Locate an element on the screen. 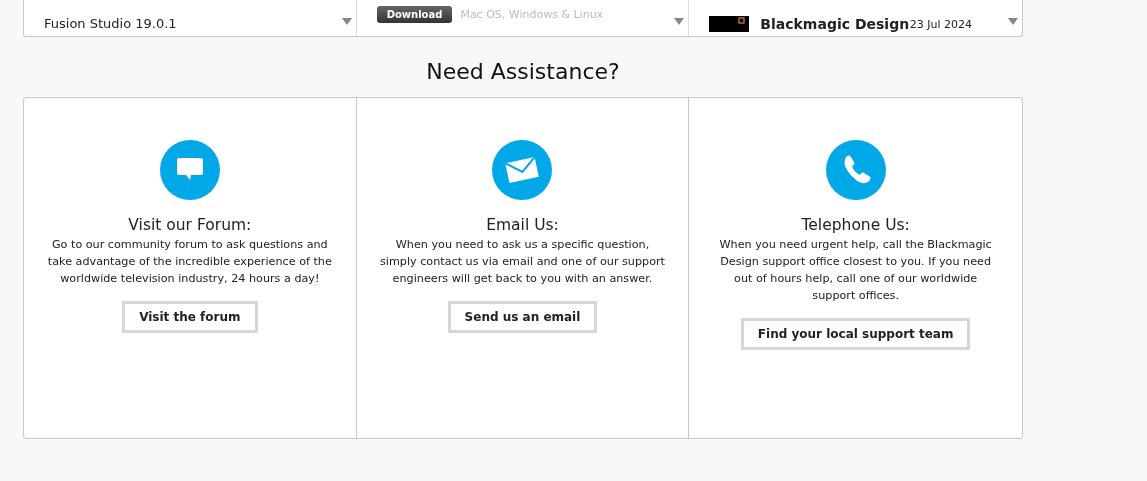  section-heading: Need Assistance? is located at coordinates (523, 71).